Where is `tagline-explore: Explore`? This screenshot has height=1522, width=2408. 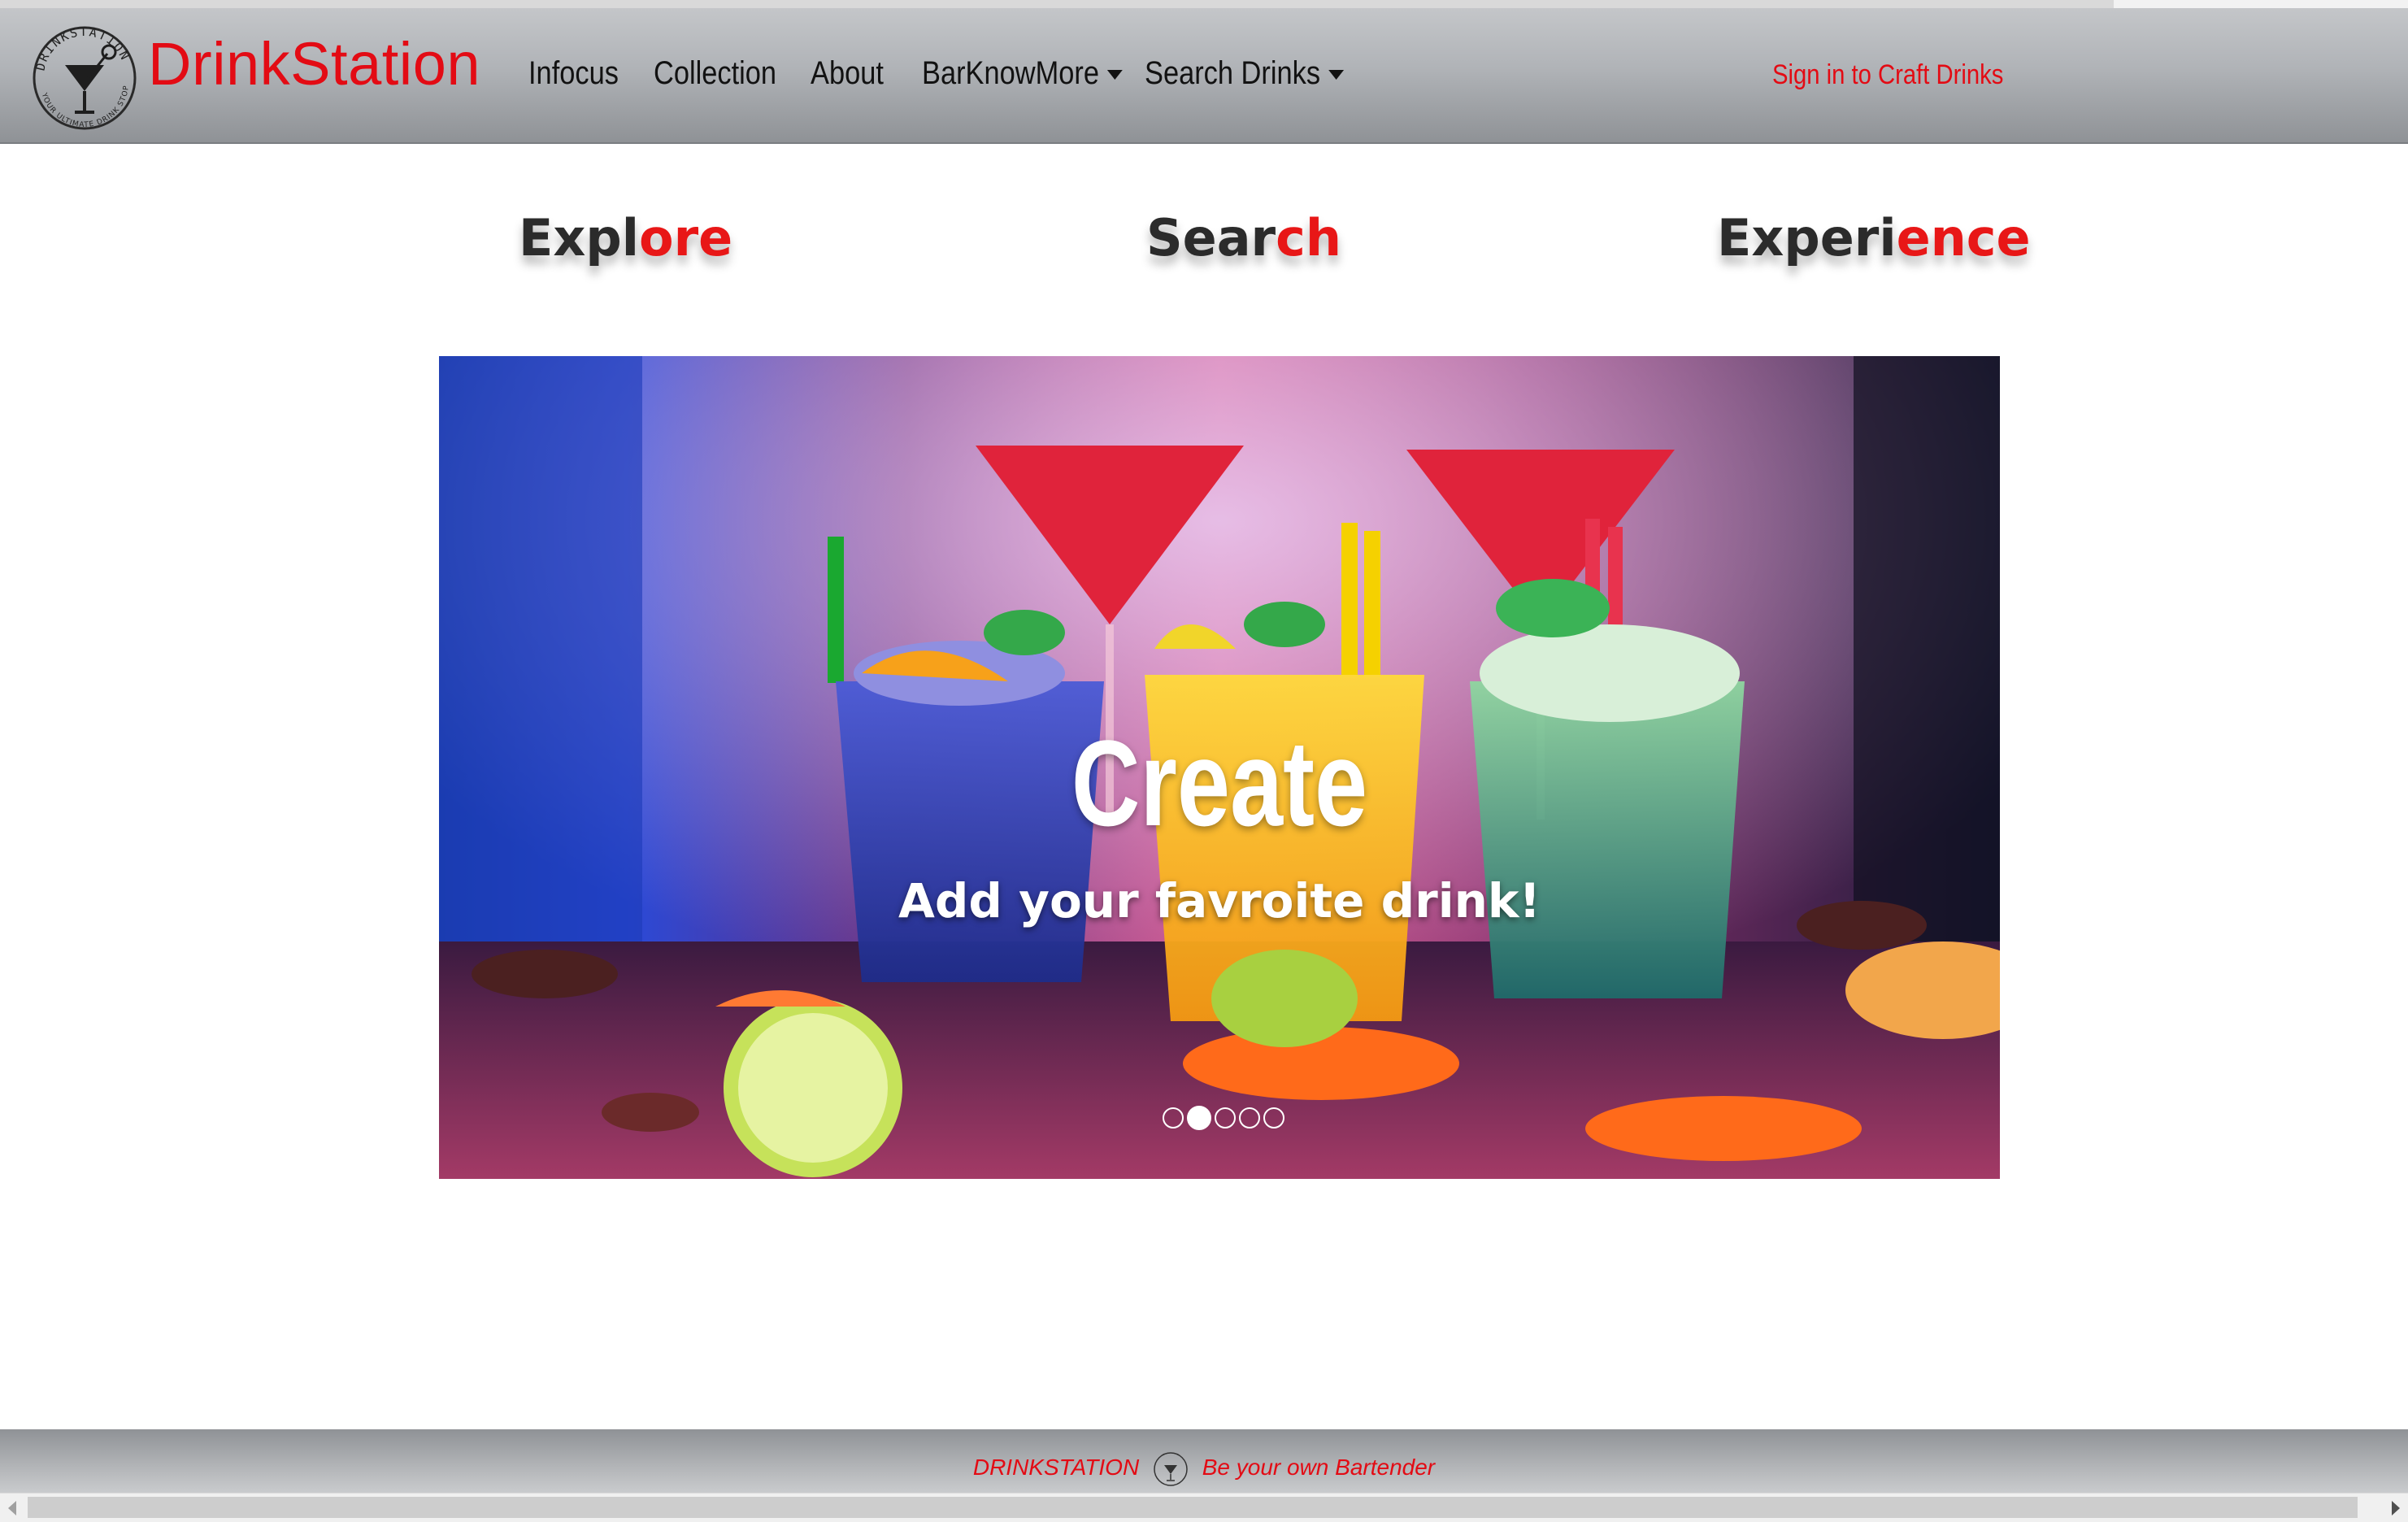
tagline-explore: Explore is located at coordinates (625, 238).